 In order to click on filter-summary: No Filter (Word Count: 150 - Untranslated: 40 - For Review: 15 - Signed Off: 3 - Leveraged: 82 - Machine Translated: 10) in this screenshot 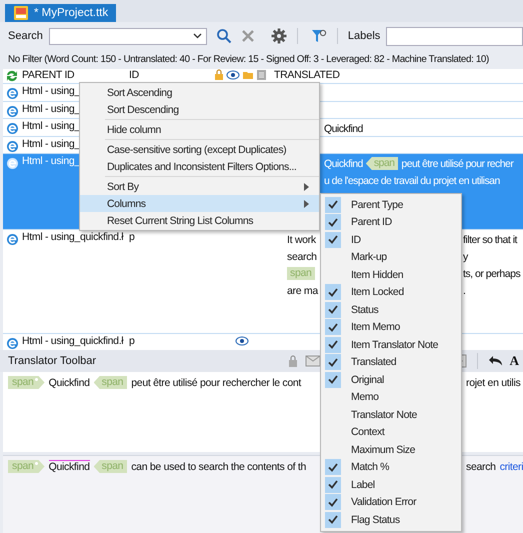, I will do `click(248, 59)`.